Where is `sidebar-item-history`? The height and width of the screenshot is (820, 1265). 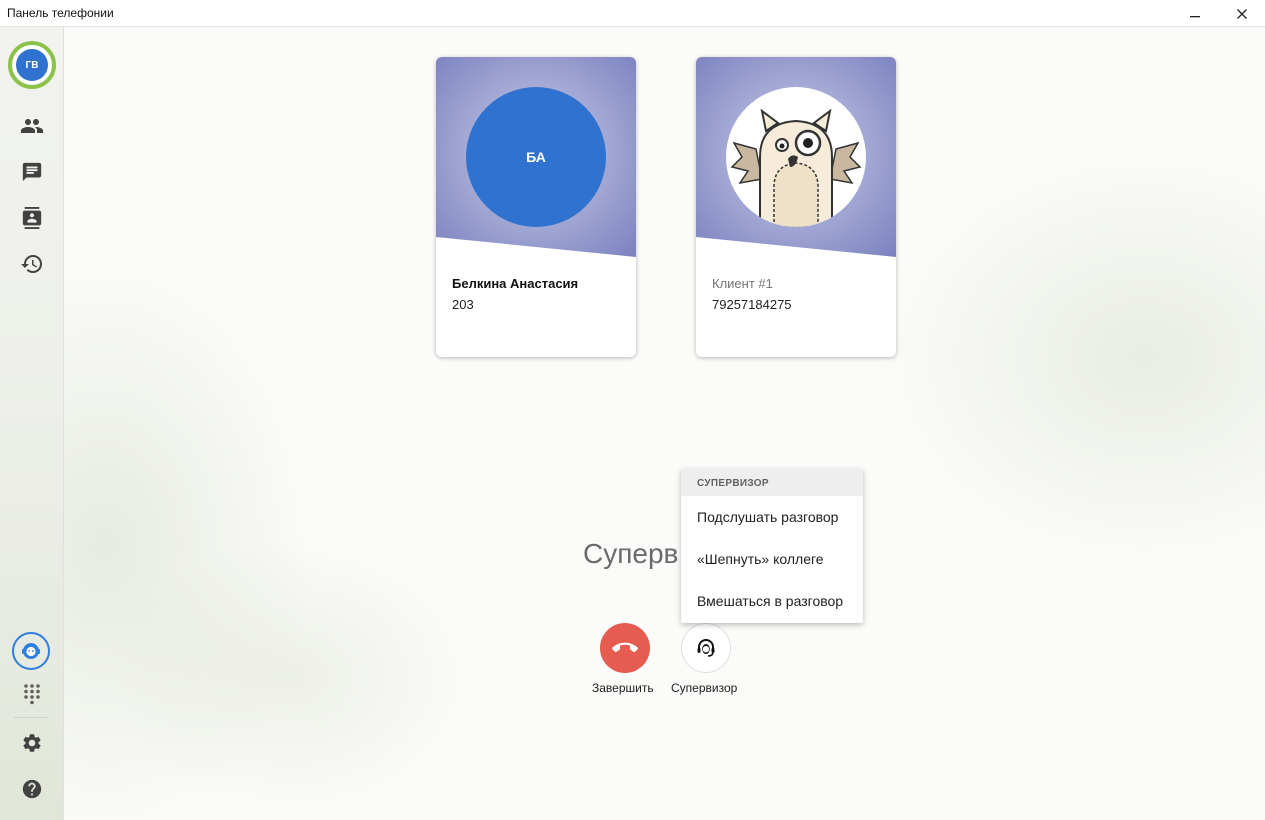
sidebar-item-history is located at coordinates (32, 264).